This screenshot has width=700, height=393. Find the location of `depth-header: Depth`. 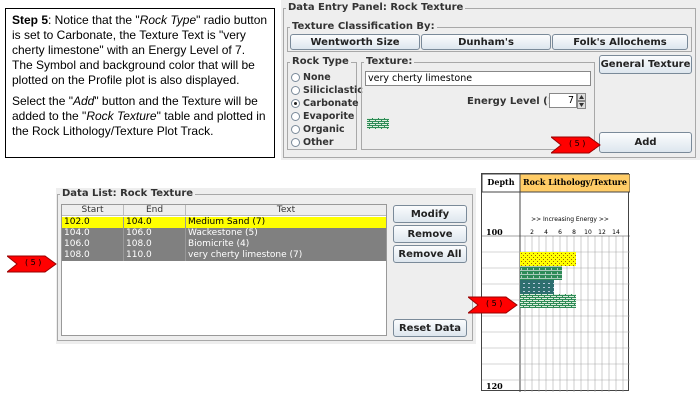

depth-header: Depth is located at coordinates (500, 182).